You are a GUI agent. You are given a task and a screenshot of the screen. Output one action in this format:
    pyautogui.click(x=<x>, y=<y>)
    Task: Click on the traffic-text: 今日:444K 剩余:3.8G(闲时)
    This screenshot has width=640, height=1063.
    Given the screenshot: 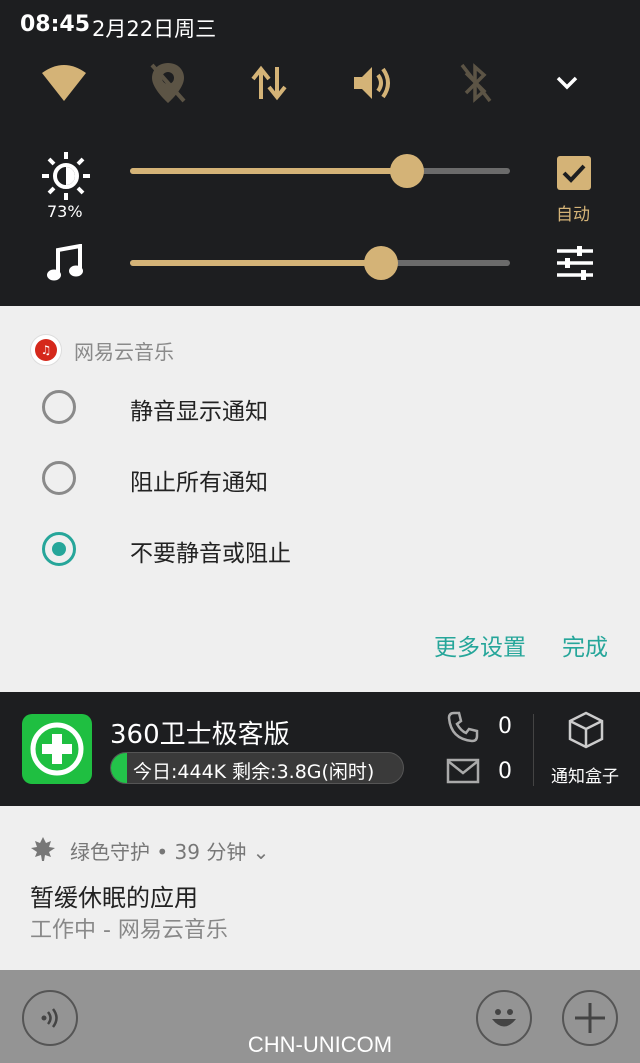 What is the action you would take?
    pyautogui.click(x=254, y=772)
    